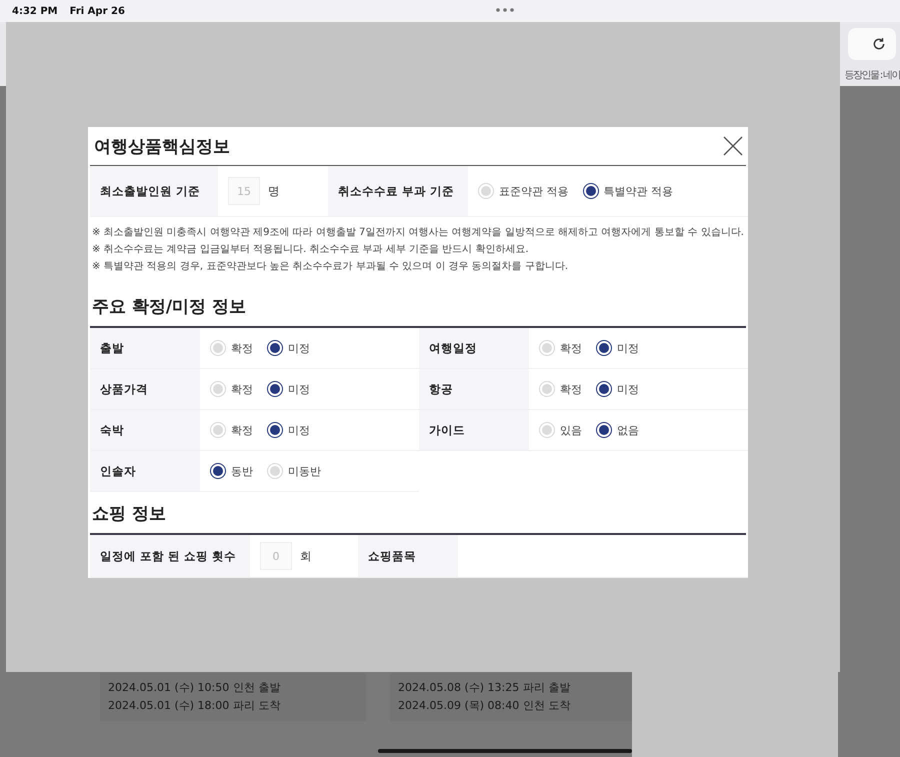 The width and height of the screenshot is (900, 757). I want to click on flight-time: 2024.05.01 (수) 10:50 인천 출발, so click(195, 688).